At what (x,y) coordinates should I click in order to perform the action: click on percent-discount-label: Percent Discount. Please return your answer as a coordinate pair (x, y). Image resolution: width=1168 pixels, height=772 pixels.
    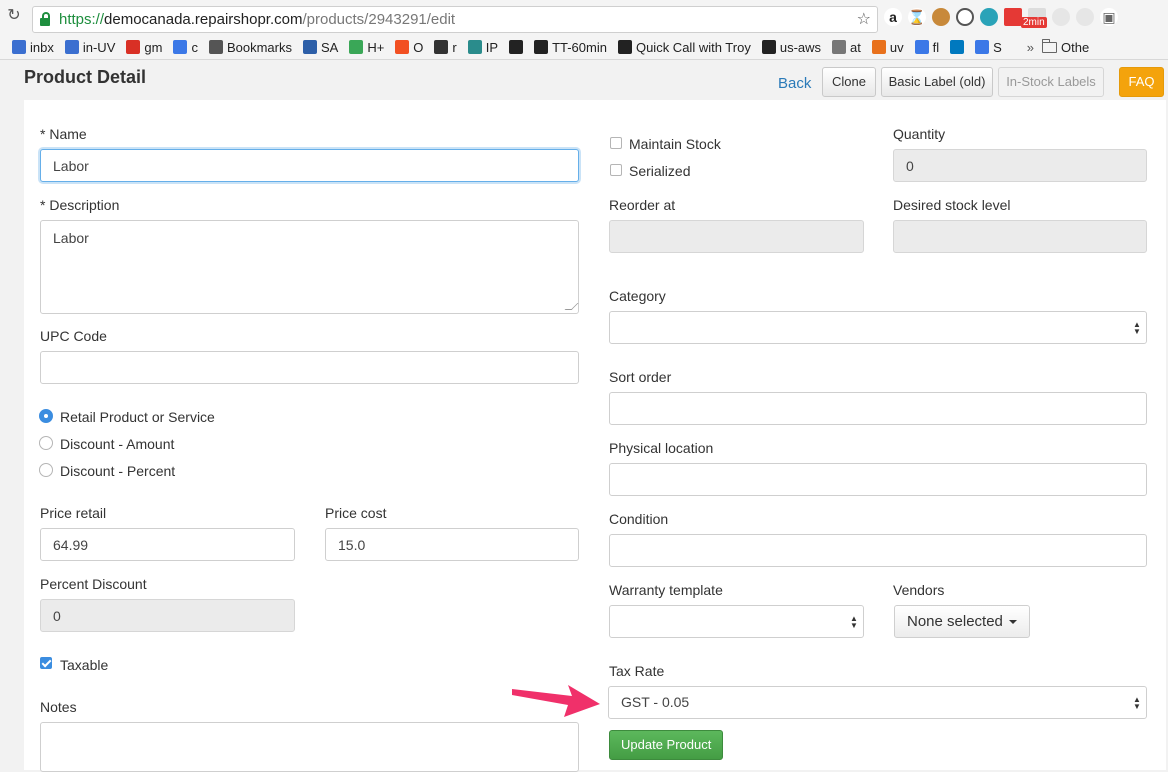
    Looking at the image, I should click on (93, 584).